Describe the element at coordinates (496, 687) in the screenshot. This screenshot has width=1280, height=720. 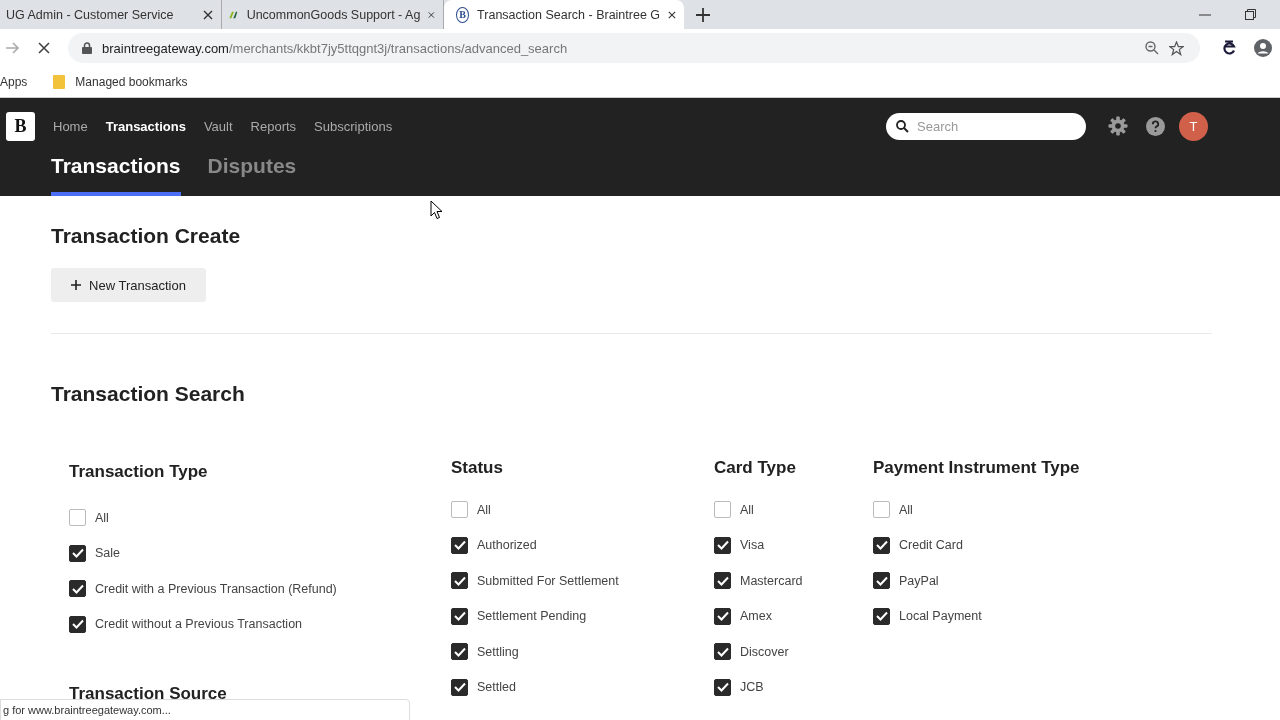
I see `checkbox-label: Settled` at that location.